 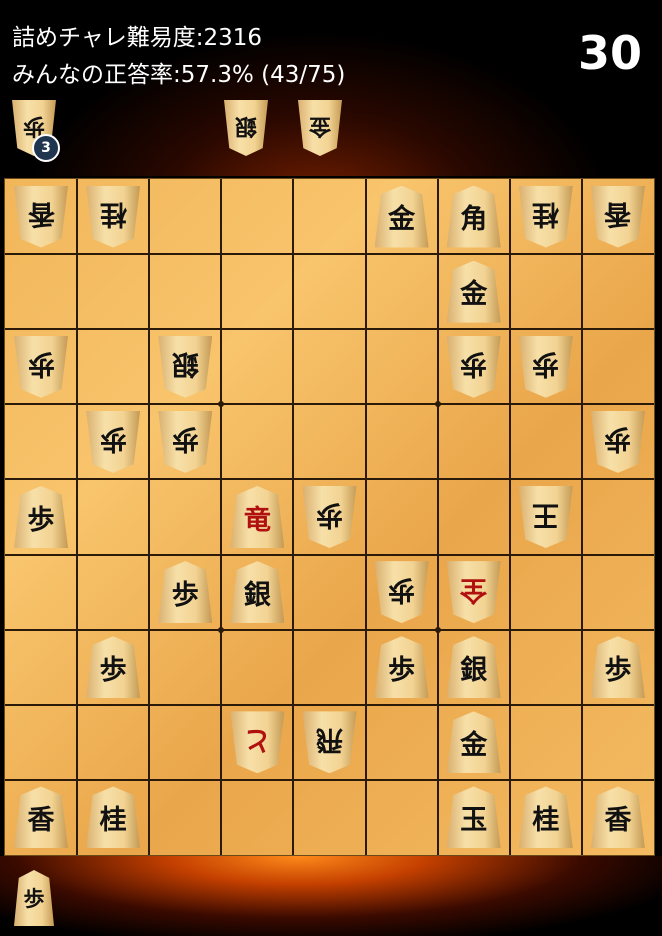 I want to click on piece-gote: 王, so click(x=545, y=517).